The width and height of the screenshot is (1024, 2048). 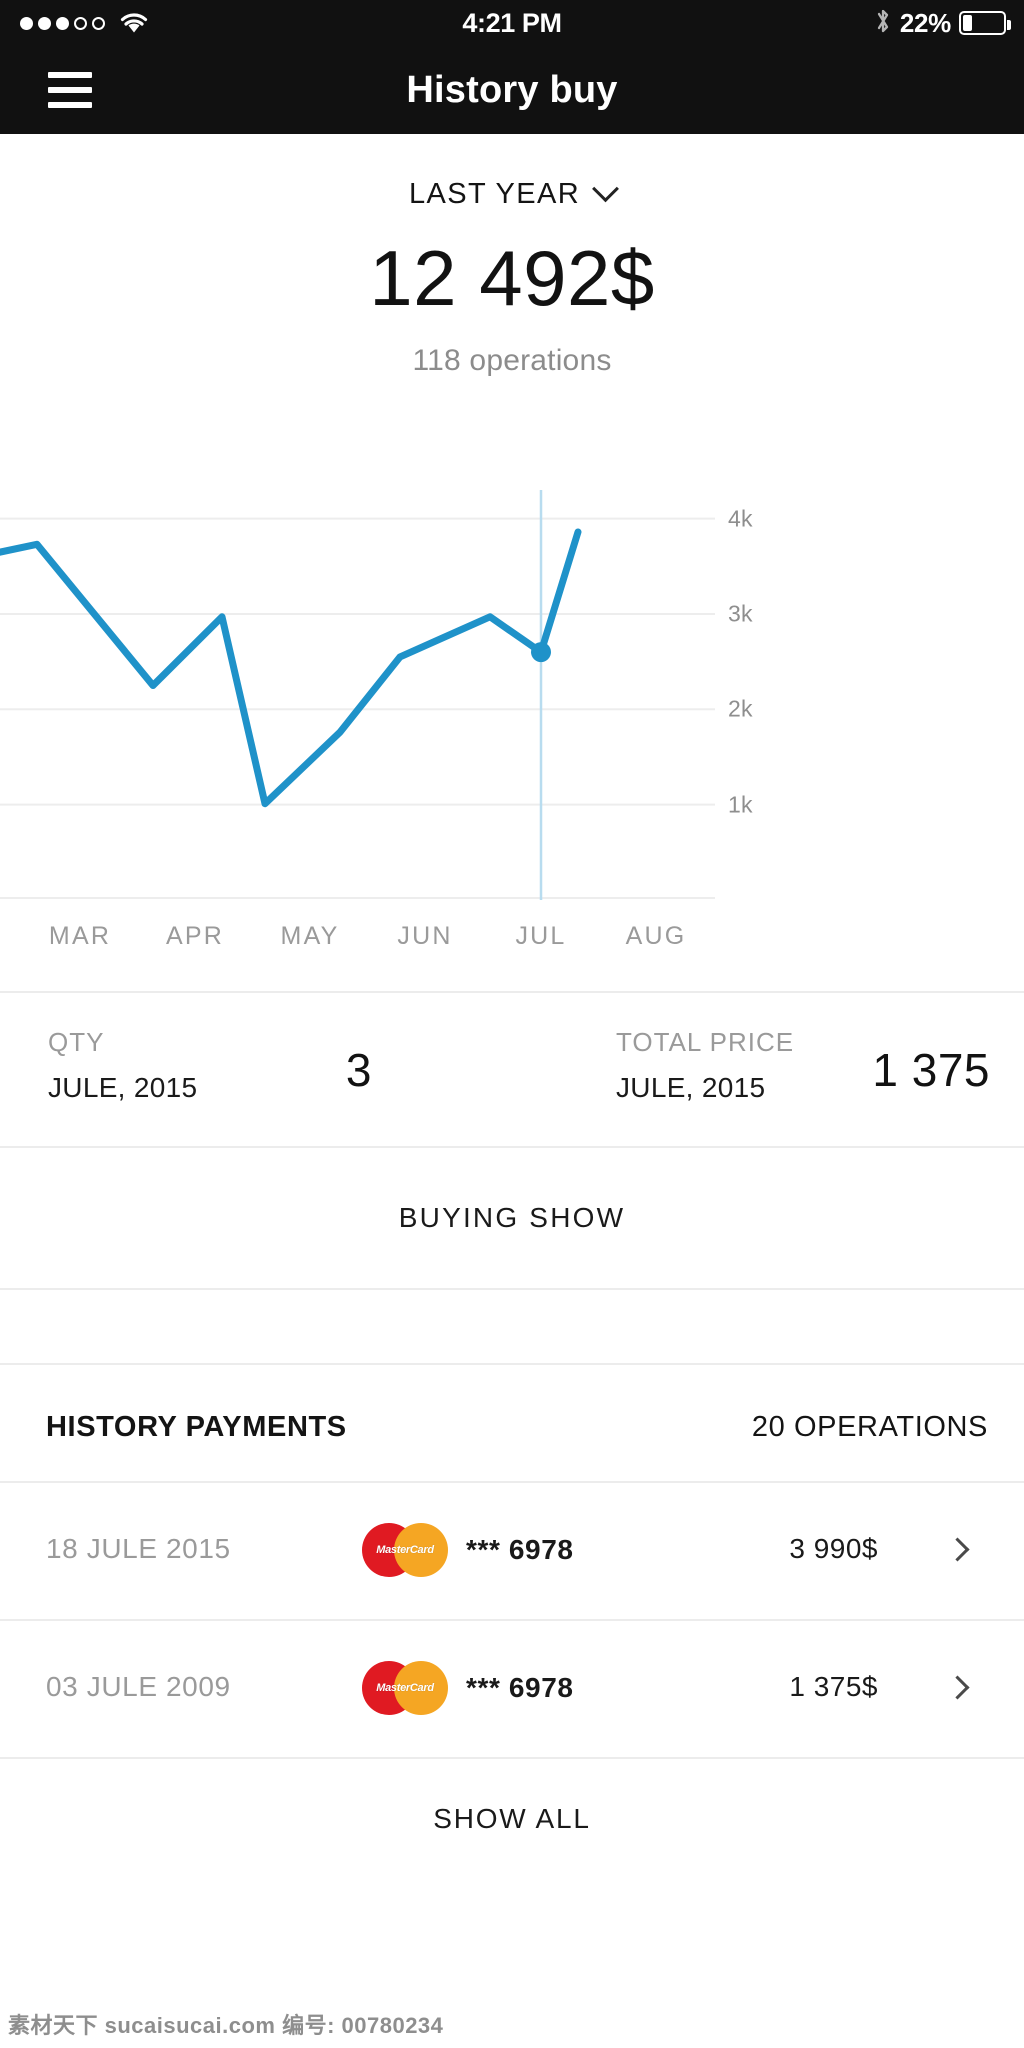 I want to click on status-bar-right: 22%, so click(x=942, y=23).